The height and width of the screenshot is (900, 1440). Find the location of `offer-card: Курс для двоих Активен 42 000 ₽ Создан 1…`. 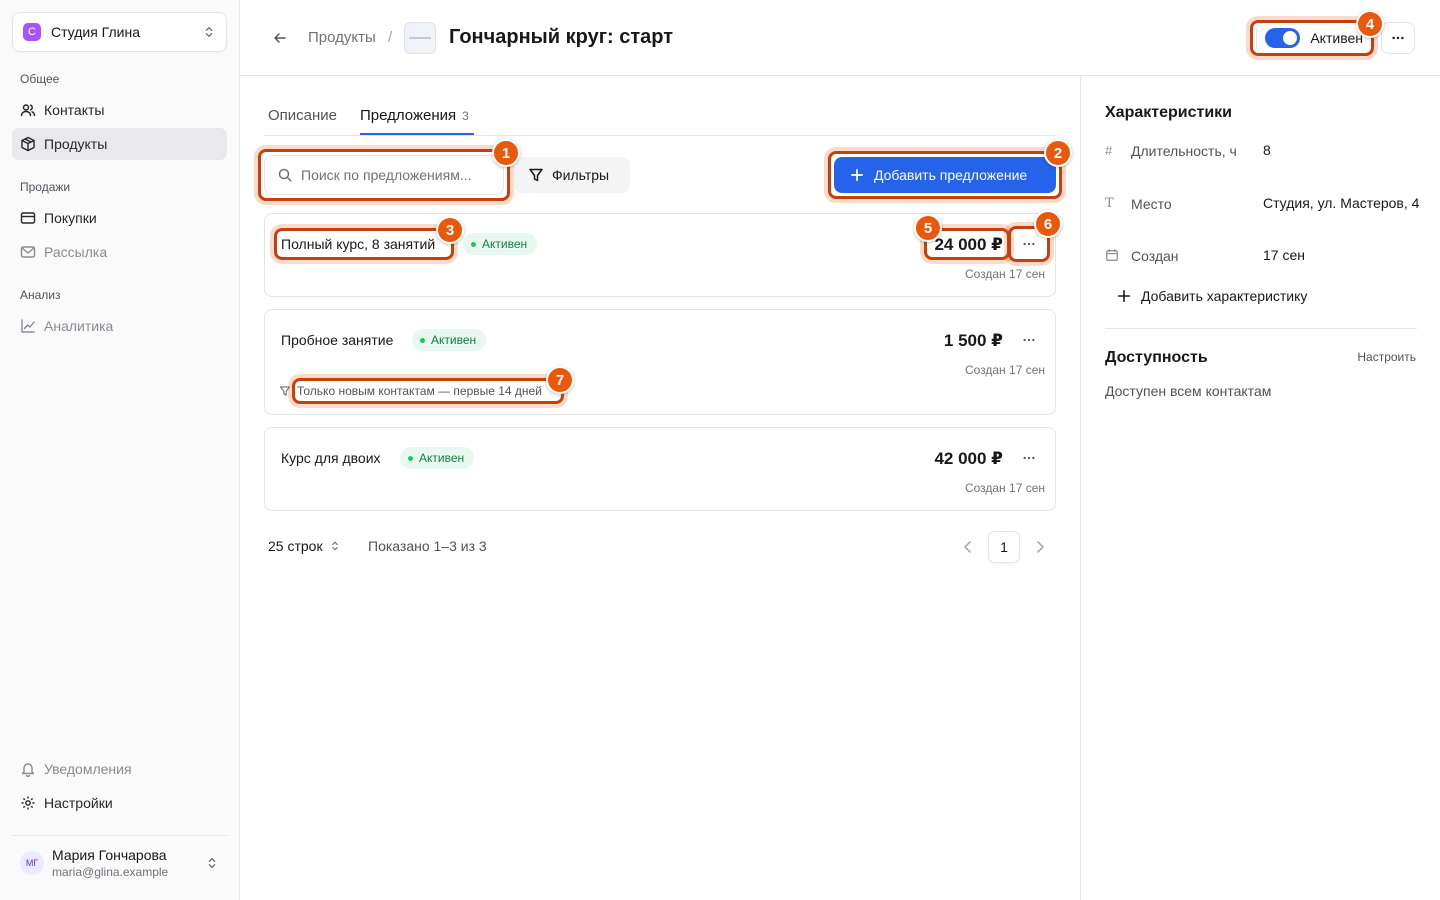

offer-card: Курс для двоих Активен 42 000 ₽ Создан 1… is located at coordinates (660, 469).